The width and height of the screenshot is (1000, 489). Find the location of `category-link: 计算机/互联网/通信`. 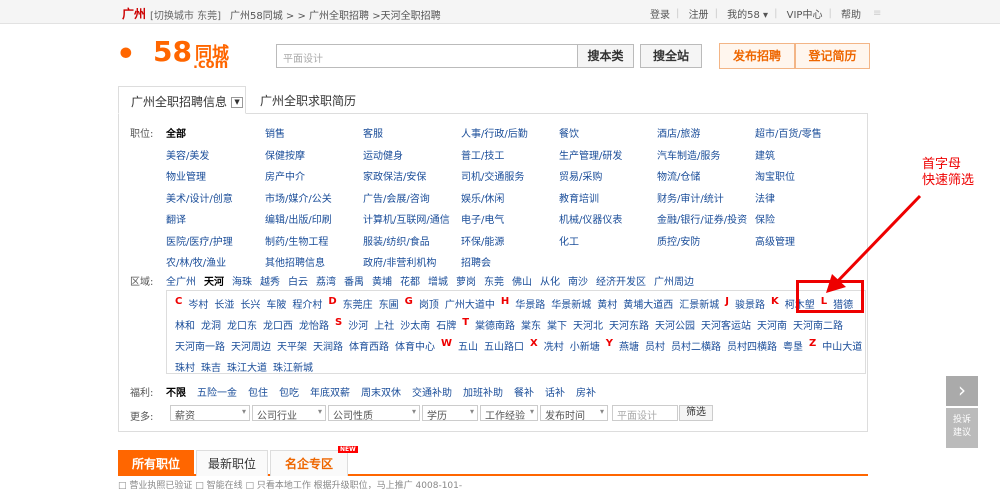

category-link: 计算机/互联网/通信 is located at coordinates (406, 218).